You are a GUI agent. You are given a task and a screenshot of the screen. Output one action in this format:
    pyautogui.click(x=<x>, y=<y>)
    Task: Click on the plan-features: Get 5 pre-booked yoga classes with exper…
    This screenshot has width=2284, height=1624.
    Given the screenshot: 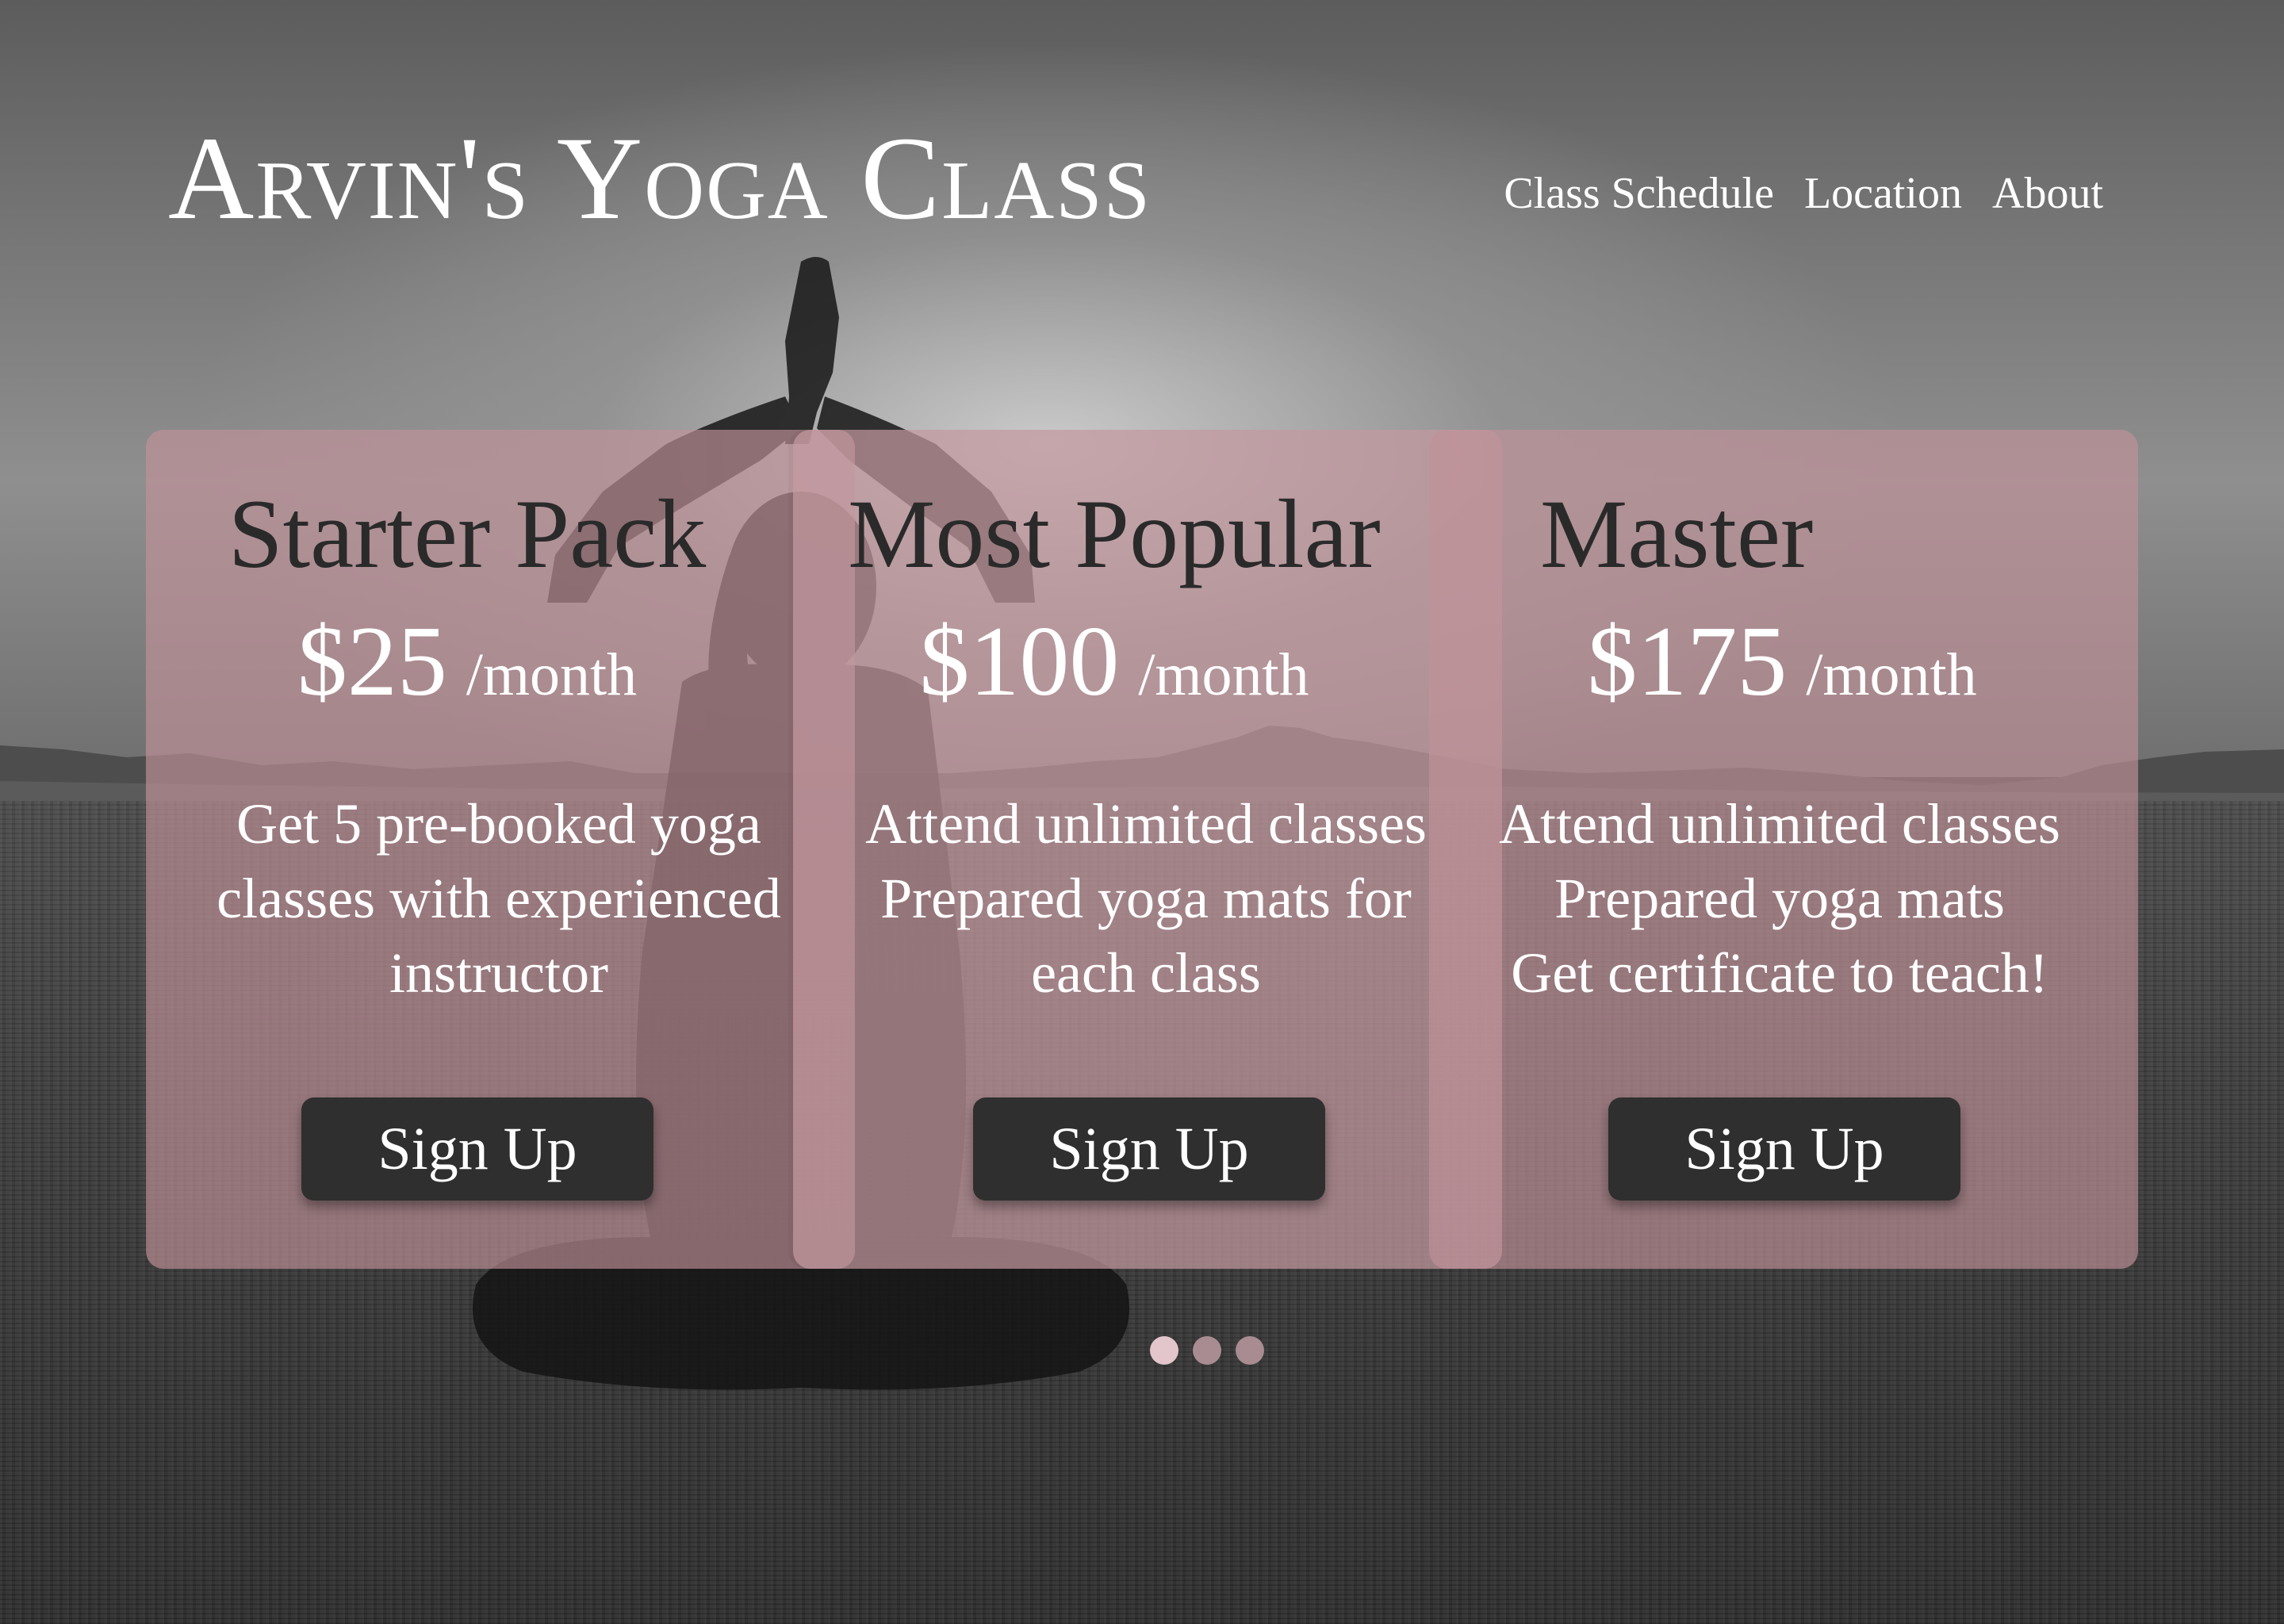 What is the action you would take?
    pyautogui.click(x=499, y=898)
    